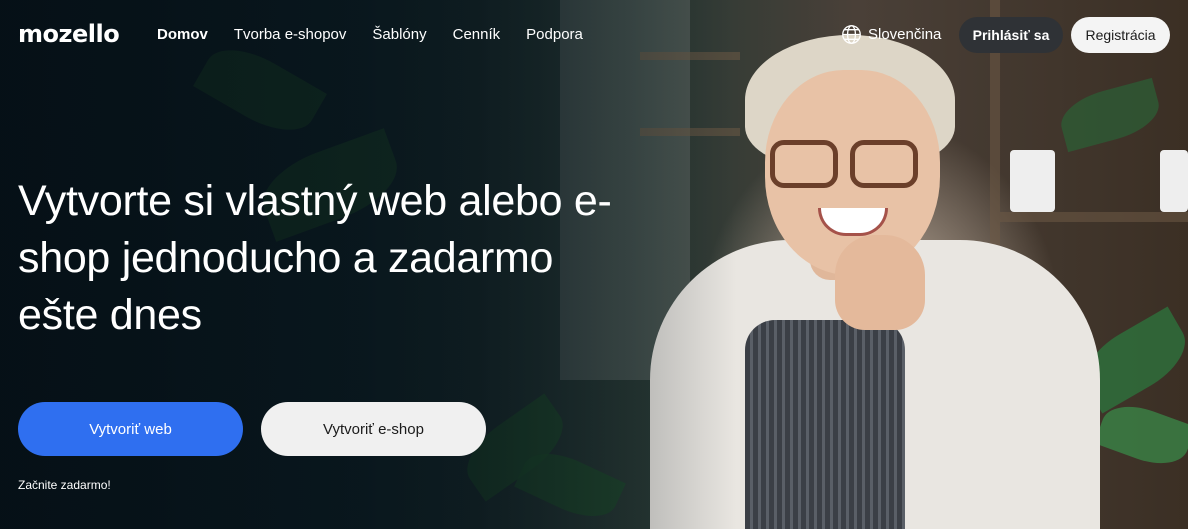 This screenshot has width=1188, height=529. I want to click on language-selector: Slovenčina, so click(891, 34).